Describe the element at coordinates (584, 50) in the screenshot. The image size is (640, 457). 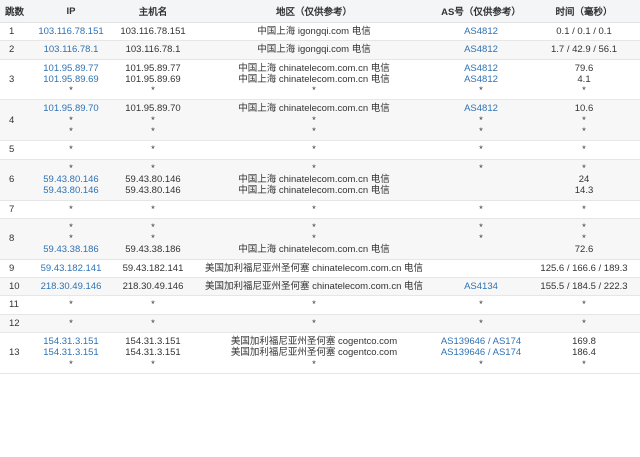
I see `time-value: 1.7 / 42.9 / 56.1` at that location.